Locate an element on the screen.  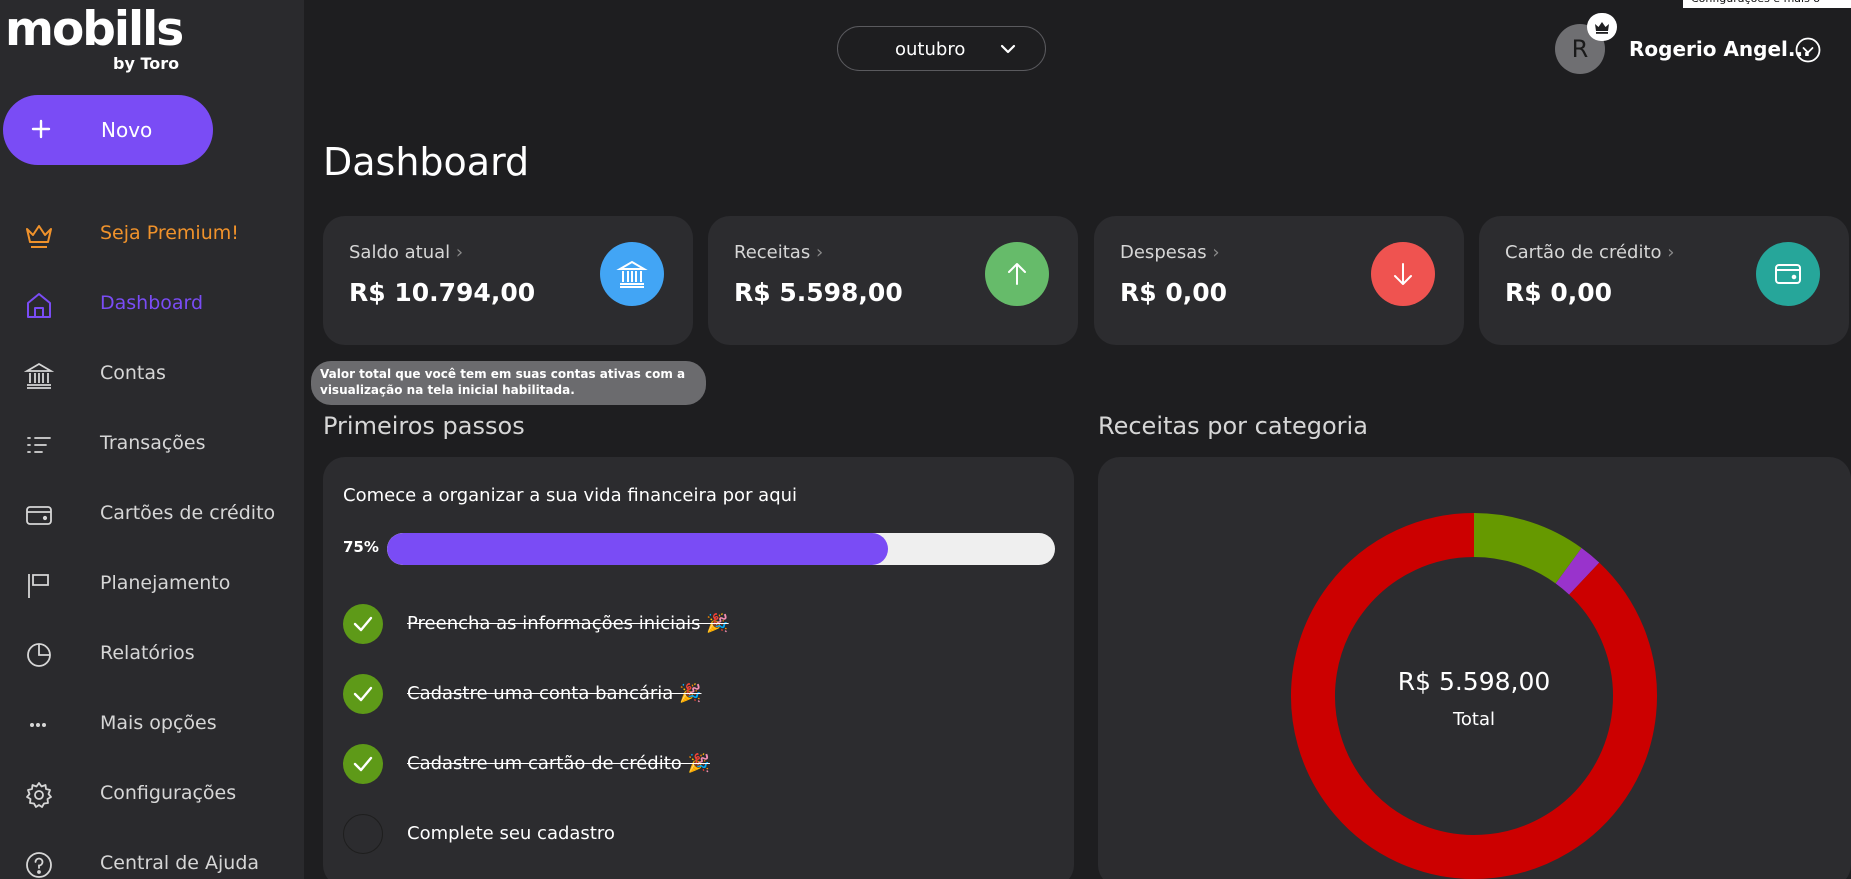
sidebar-item-contas: Contas is located at coordinates (152, 374).